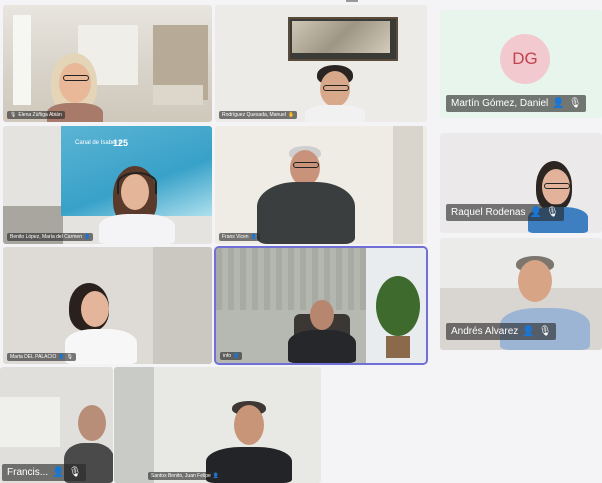  What do you see at coordinates (107, 63) in the screenshot?
I see `video-tile-elena: 🎙 Elena Zúñiga Abián` at bounding box center [107, 63].